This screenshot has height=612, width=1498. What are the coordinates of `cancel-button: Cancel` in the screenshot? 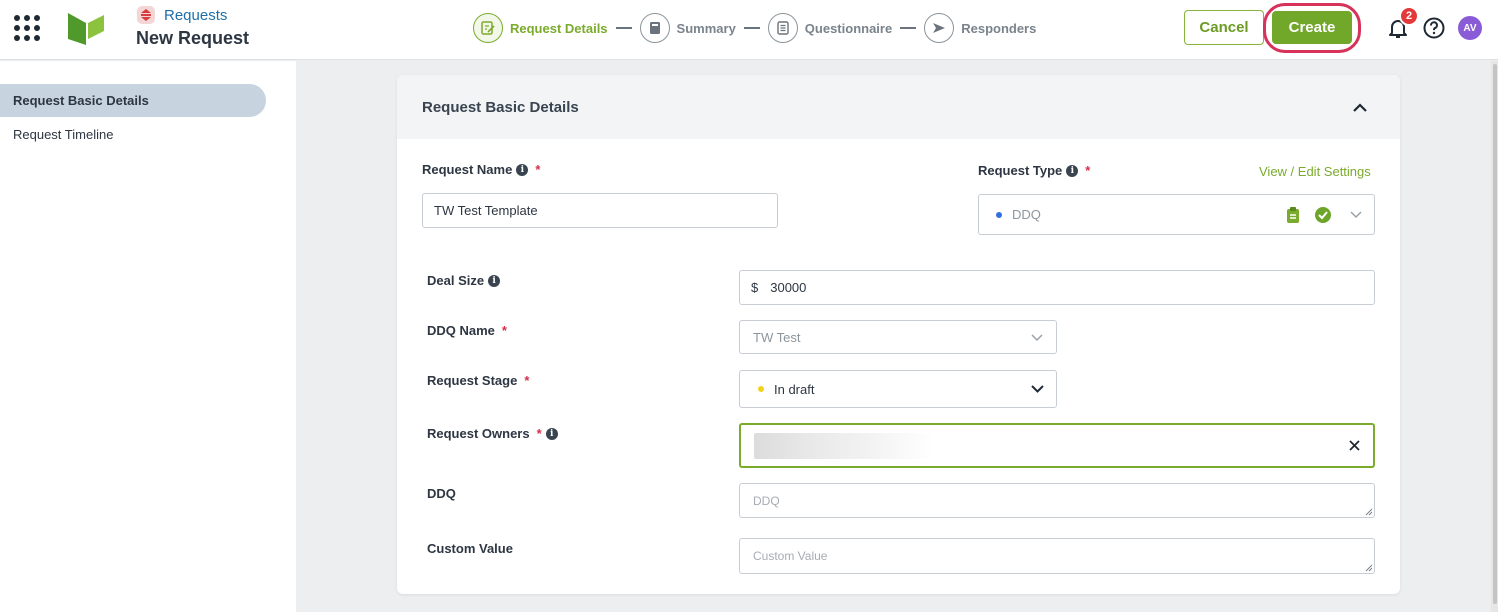 It's located at (1224, 27).